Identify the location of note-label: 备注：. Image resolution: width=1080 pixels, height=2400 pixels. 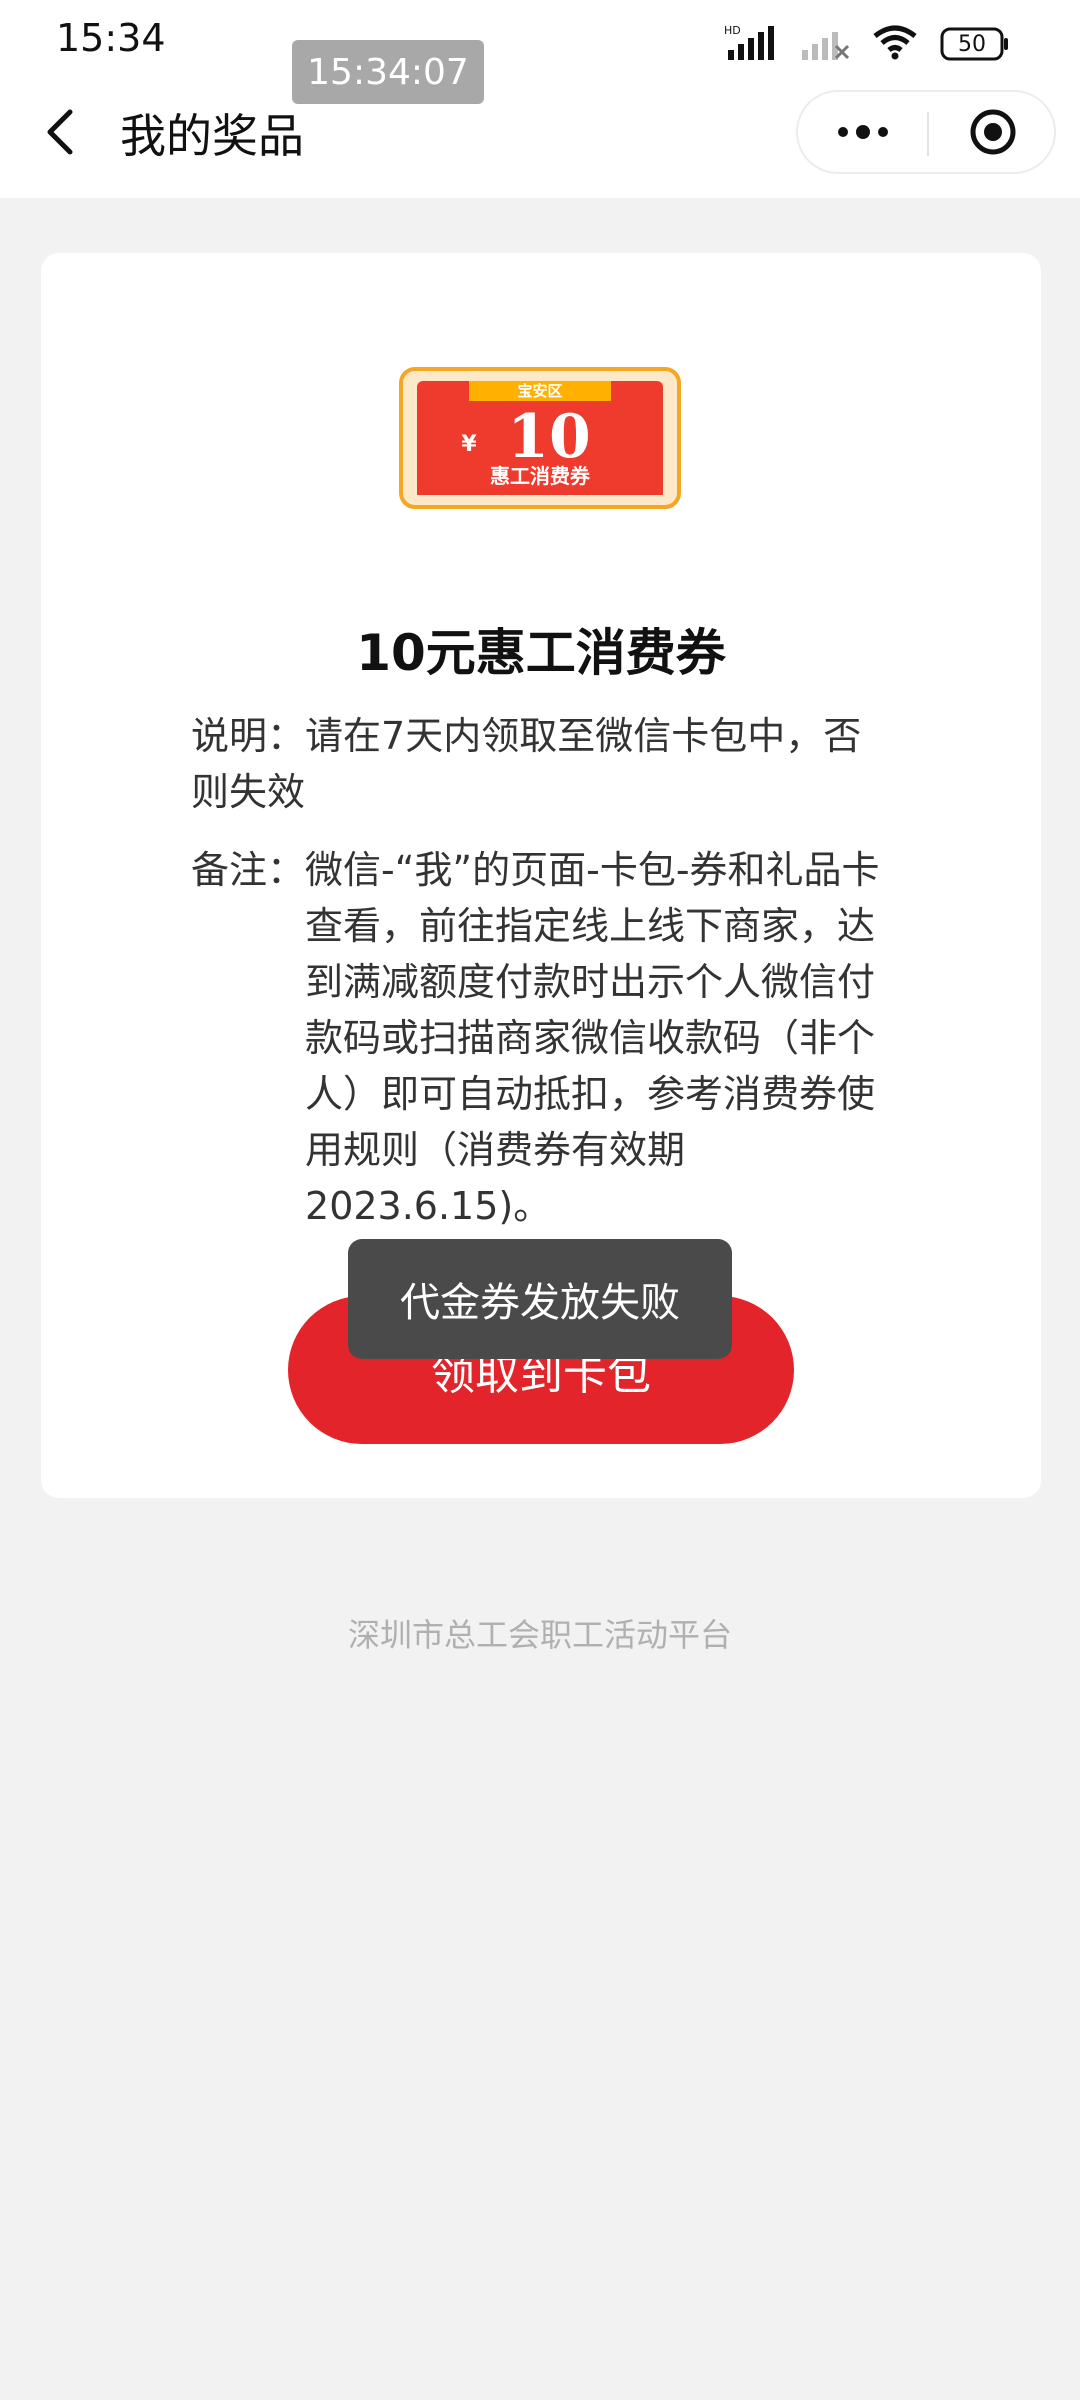
(248, 870).